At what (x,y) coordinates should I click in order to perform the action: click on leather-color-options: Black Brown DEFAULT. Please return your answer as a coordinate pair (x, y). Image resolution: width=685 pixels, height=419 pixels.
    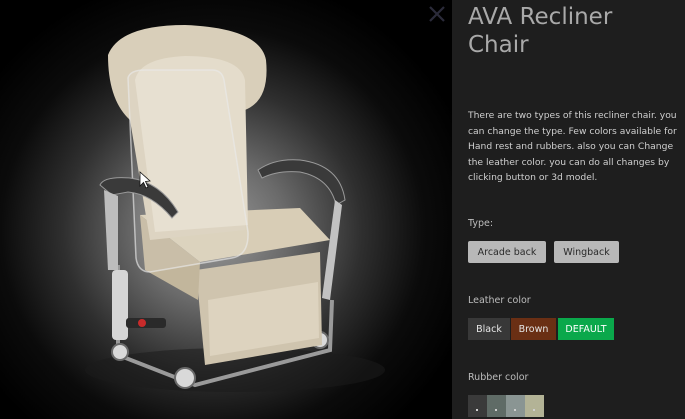
    Looking at the image, I should click on (568, 330).